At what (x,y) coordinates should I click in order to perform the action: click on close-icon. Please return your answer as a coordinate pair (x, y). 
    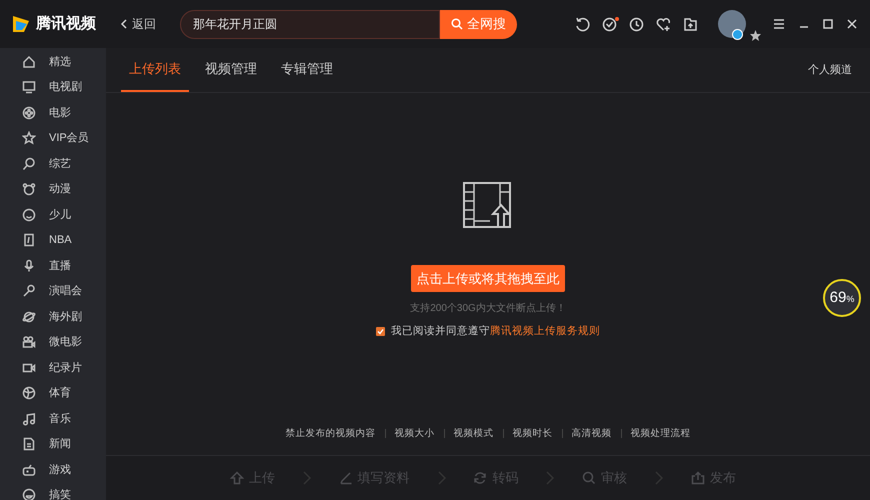
    Looking at the image, I should click on (852, 24).